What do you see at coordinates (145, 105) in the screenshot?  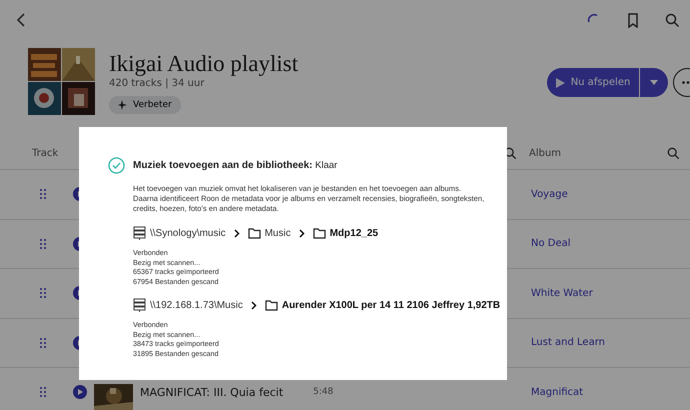 I see `enhance-button: Verbeter` at bounding box center [145, 105].